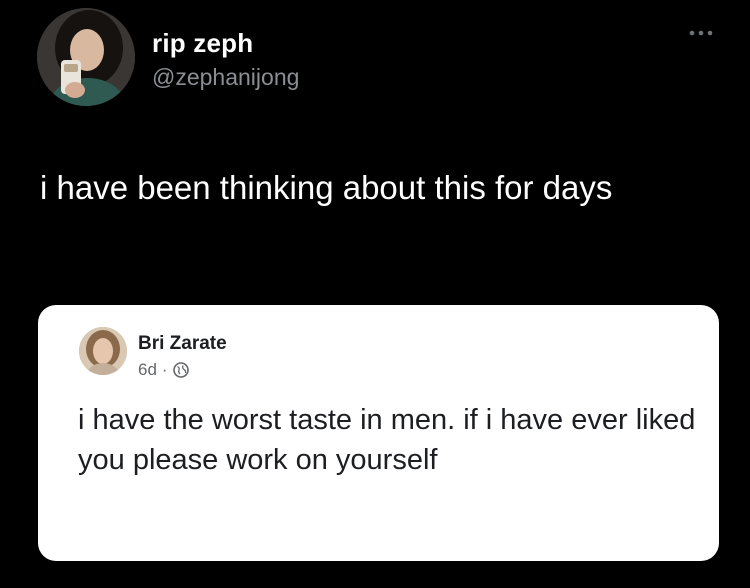  Describe the element at coordinates (180, 370) in the screenshot. I see `globe-icon` at that location.